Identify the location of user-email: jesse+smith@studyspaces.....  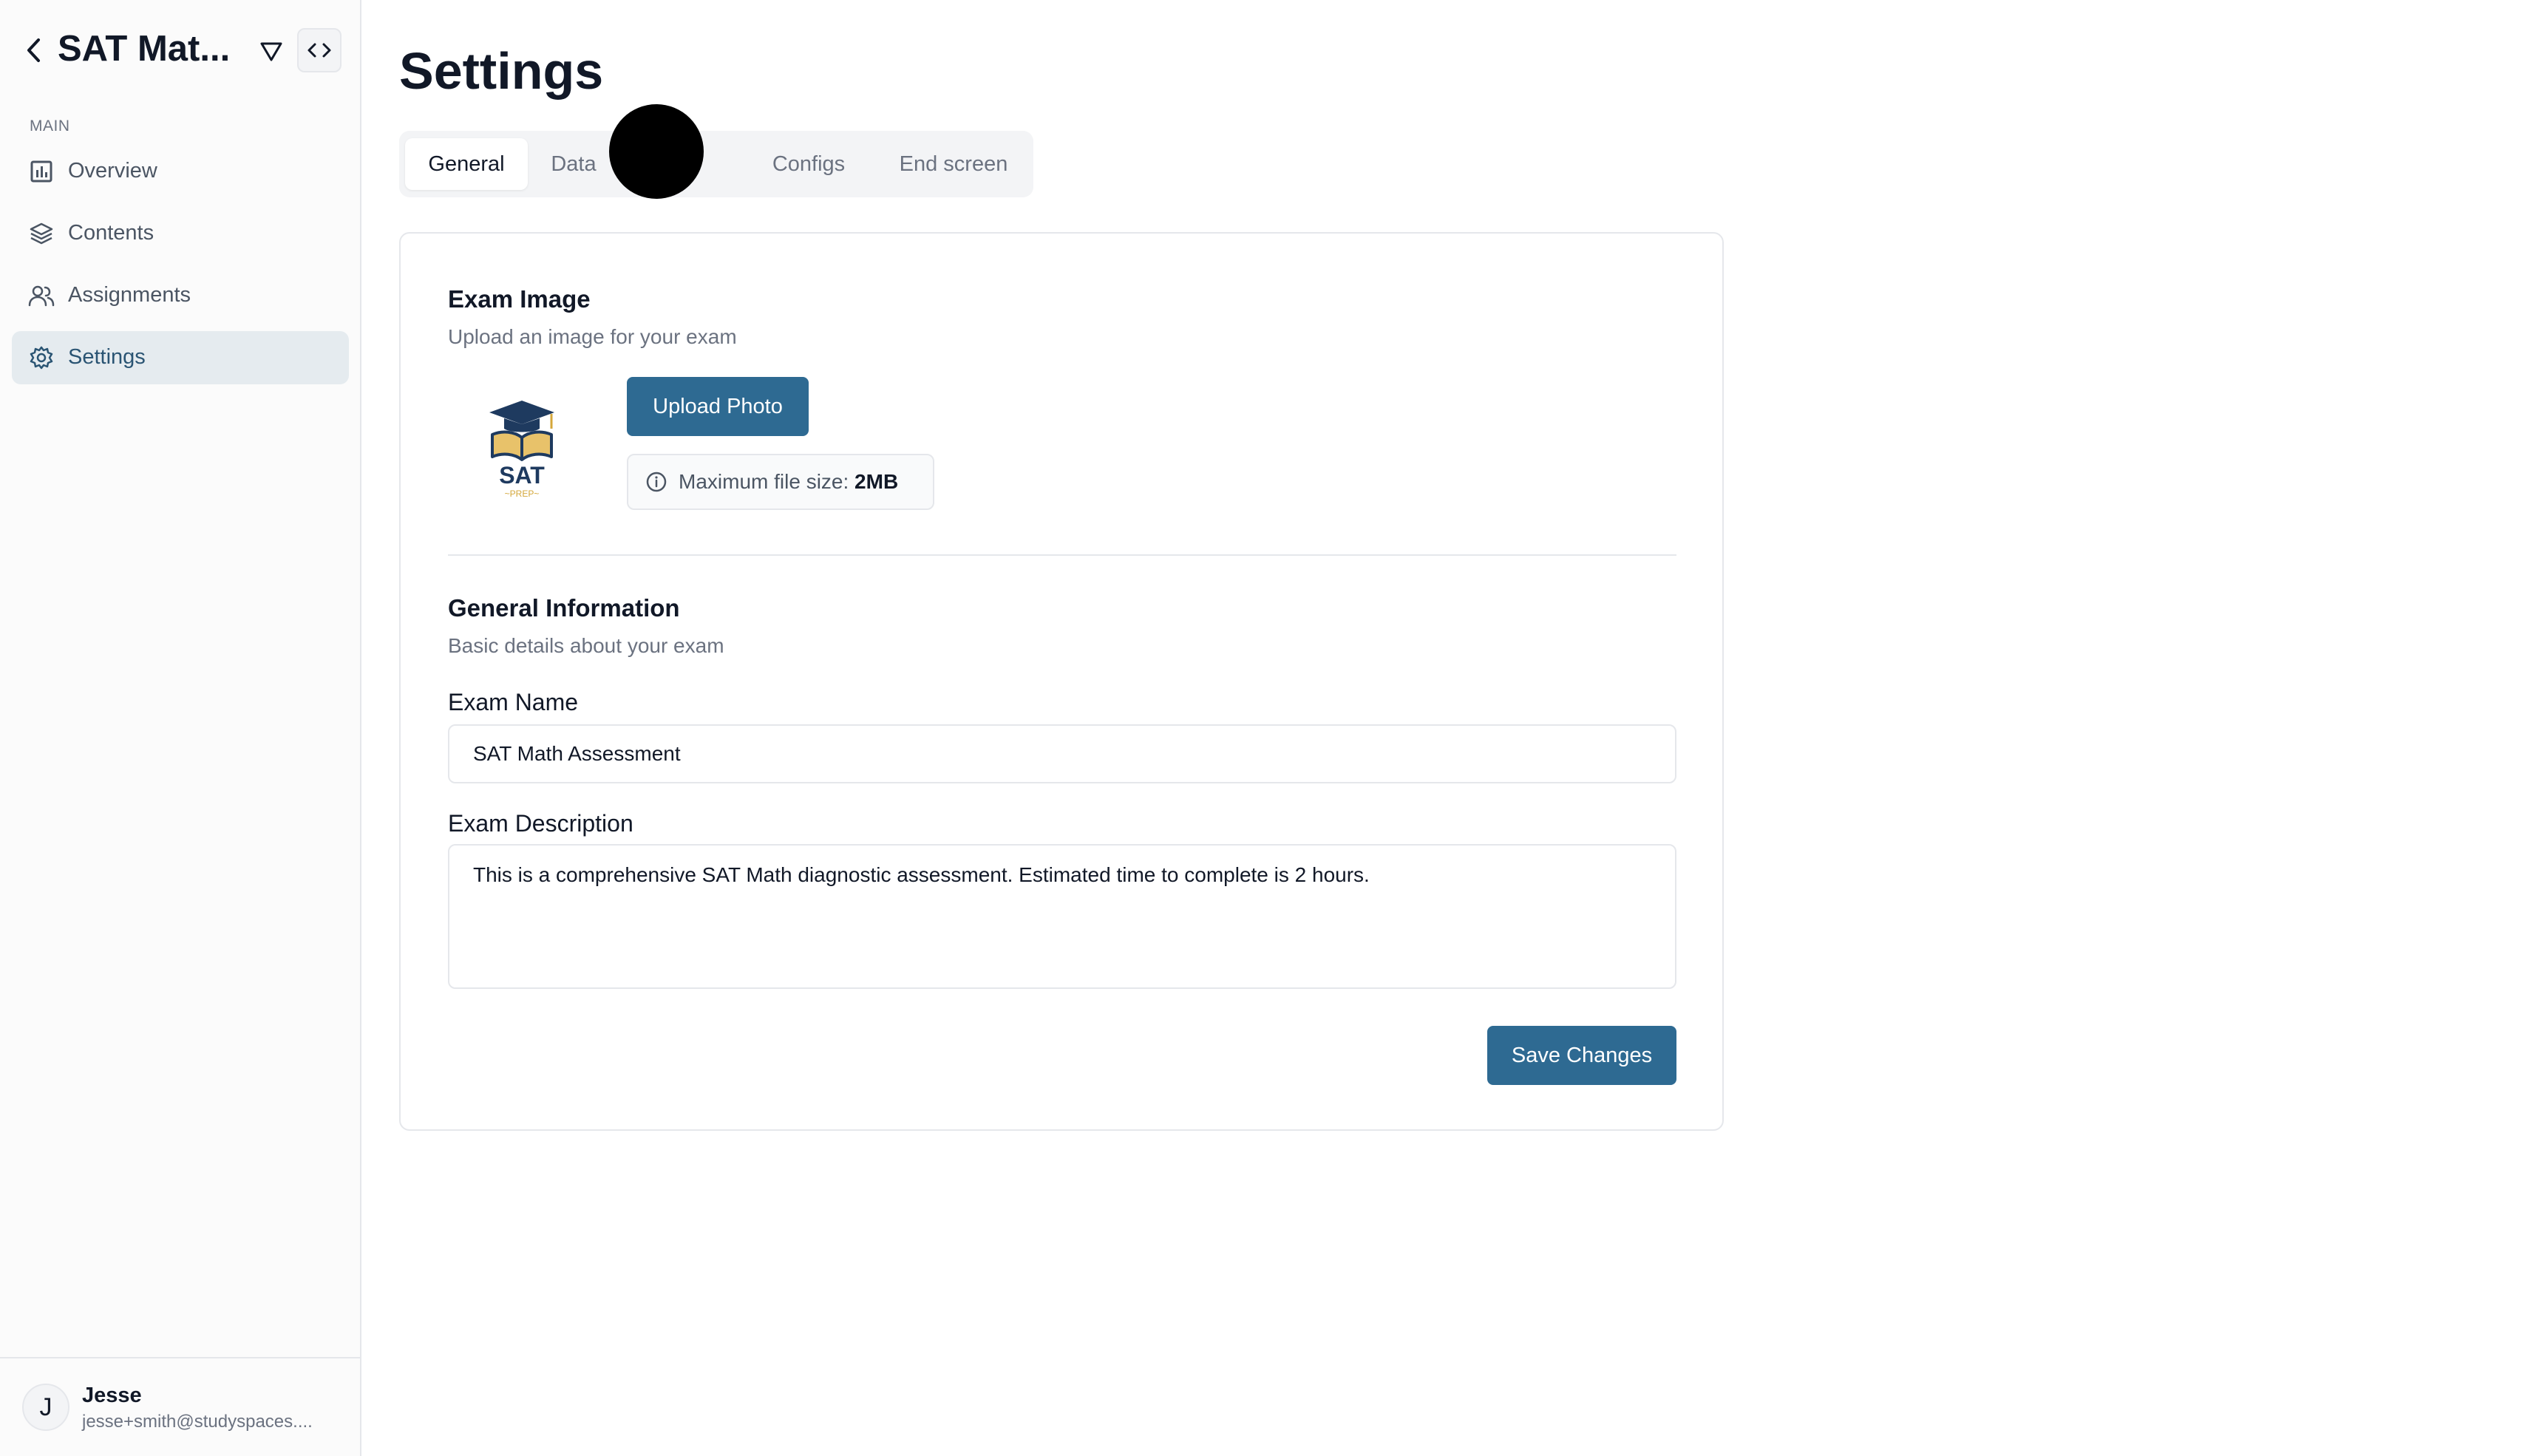
(197, 1422).